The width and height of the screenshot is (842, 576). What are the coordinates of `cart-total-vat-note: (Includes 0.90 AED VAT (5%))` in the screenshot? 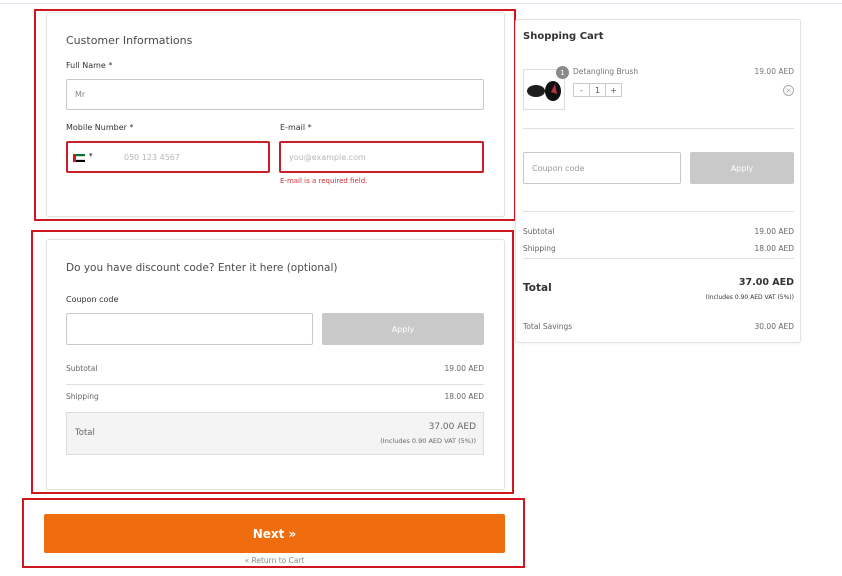 It's located at (749, 297).